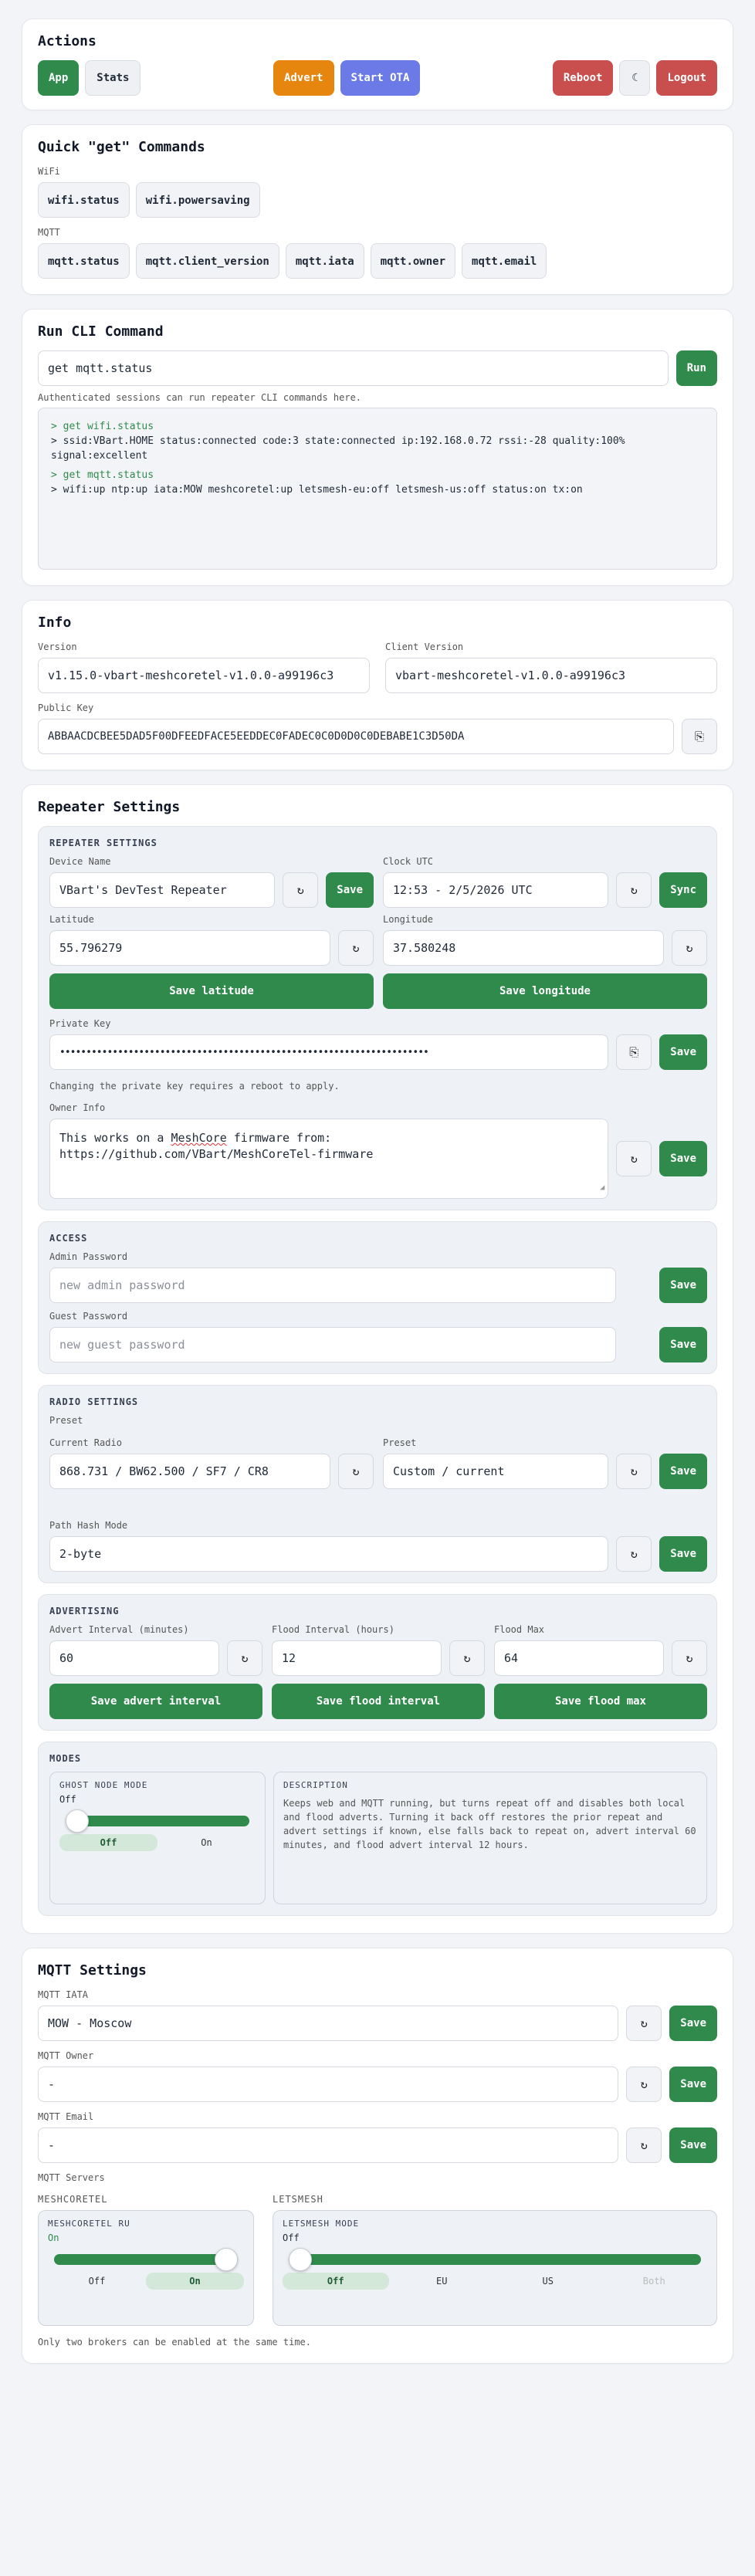 Image resolution: width=755 pixels, height=2576 pixels. What do you see at coordinates (683, 1472) in the screenshot?
I see `save-preset-button: Save` at bounding box center [683, 1472].